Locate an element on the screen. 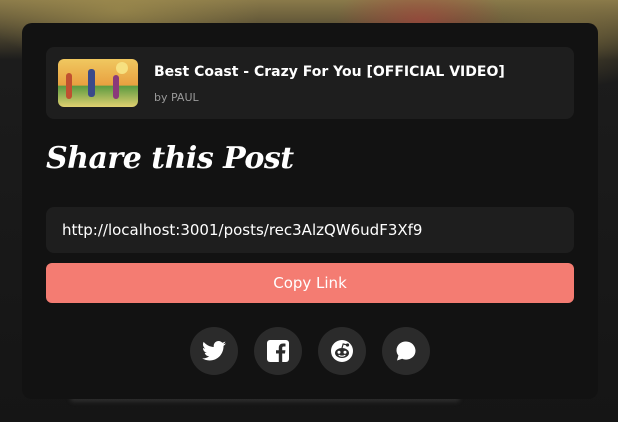  share-buttons is located at coordinates (310, 351).